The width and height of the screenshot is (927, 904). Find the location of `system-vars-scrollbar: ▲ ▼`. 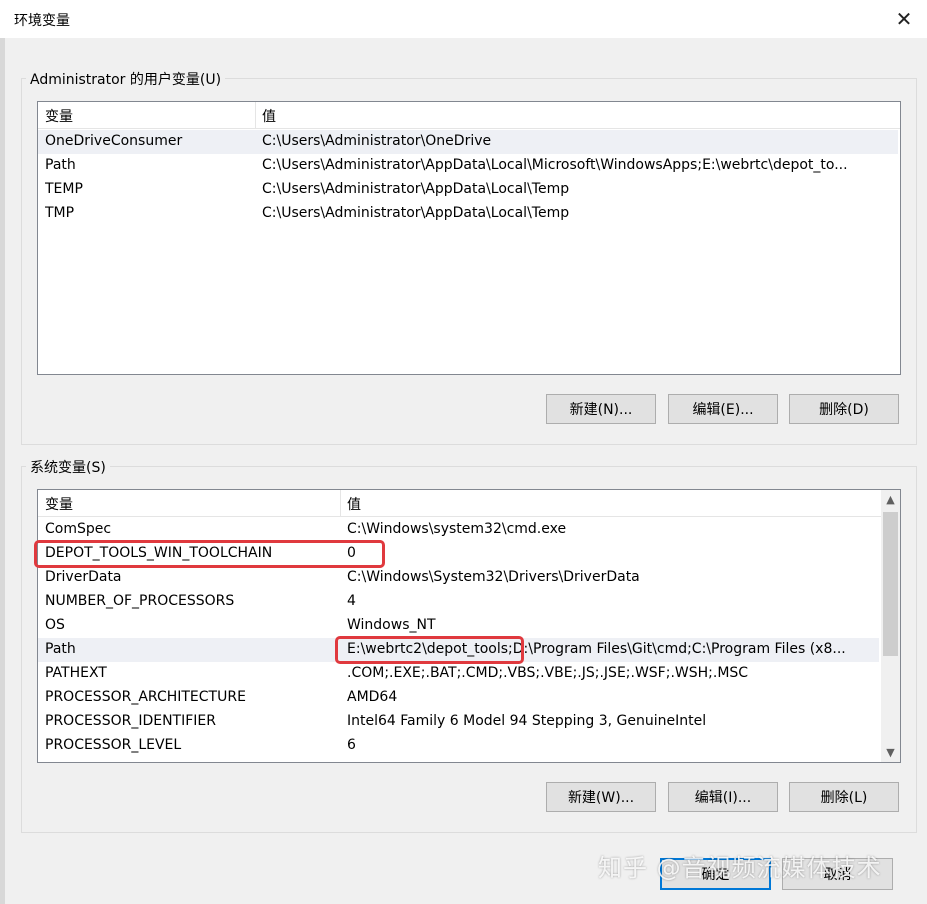

system-vars-scrollbar: ▲ ▼ is located at coordinates (890, 626).